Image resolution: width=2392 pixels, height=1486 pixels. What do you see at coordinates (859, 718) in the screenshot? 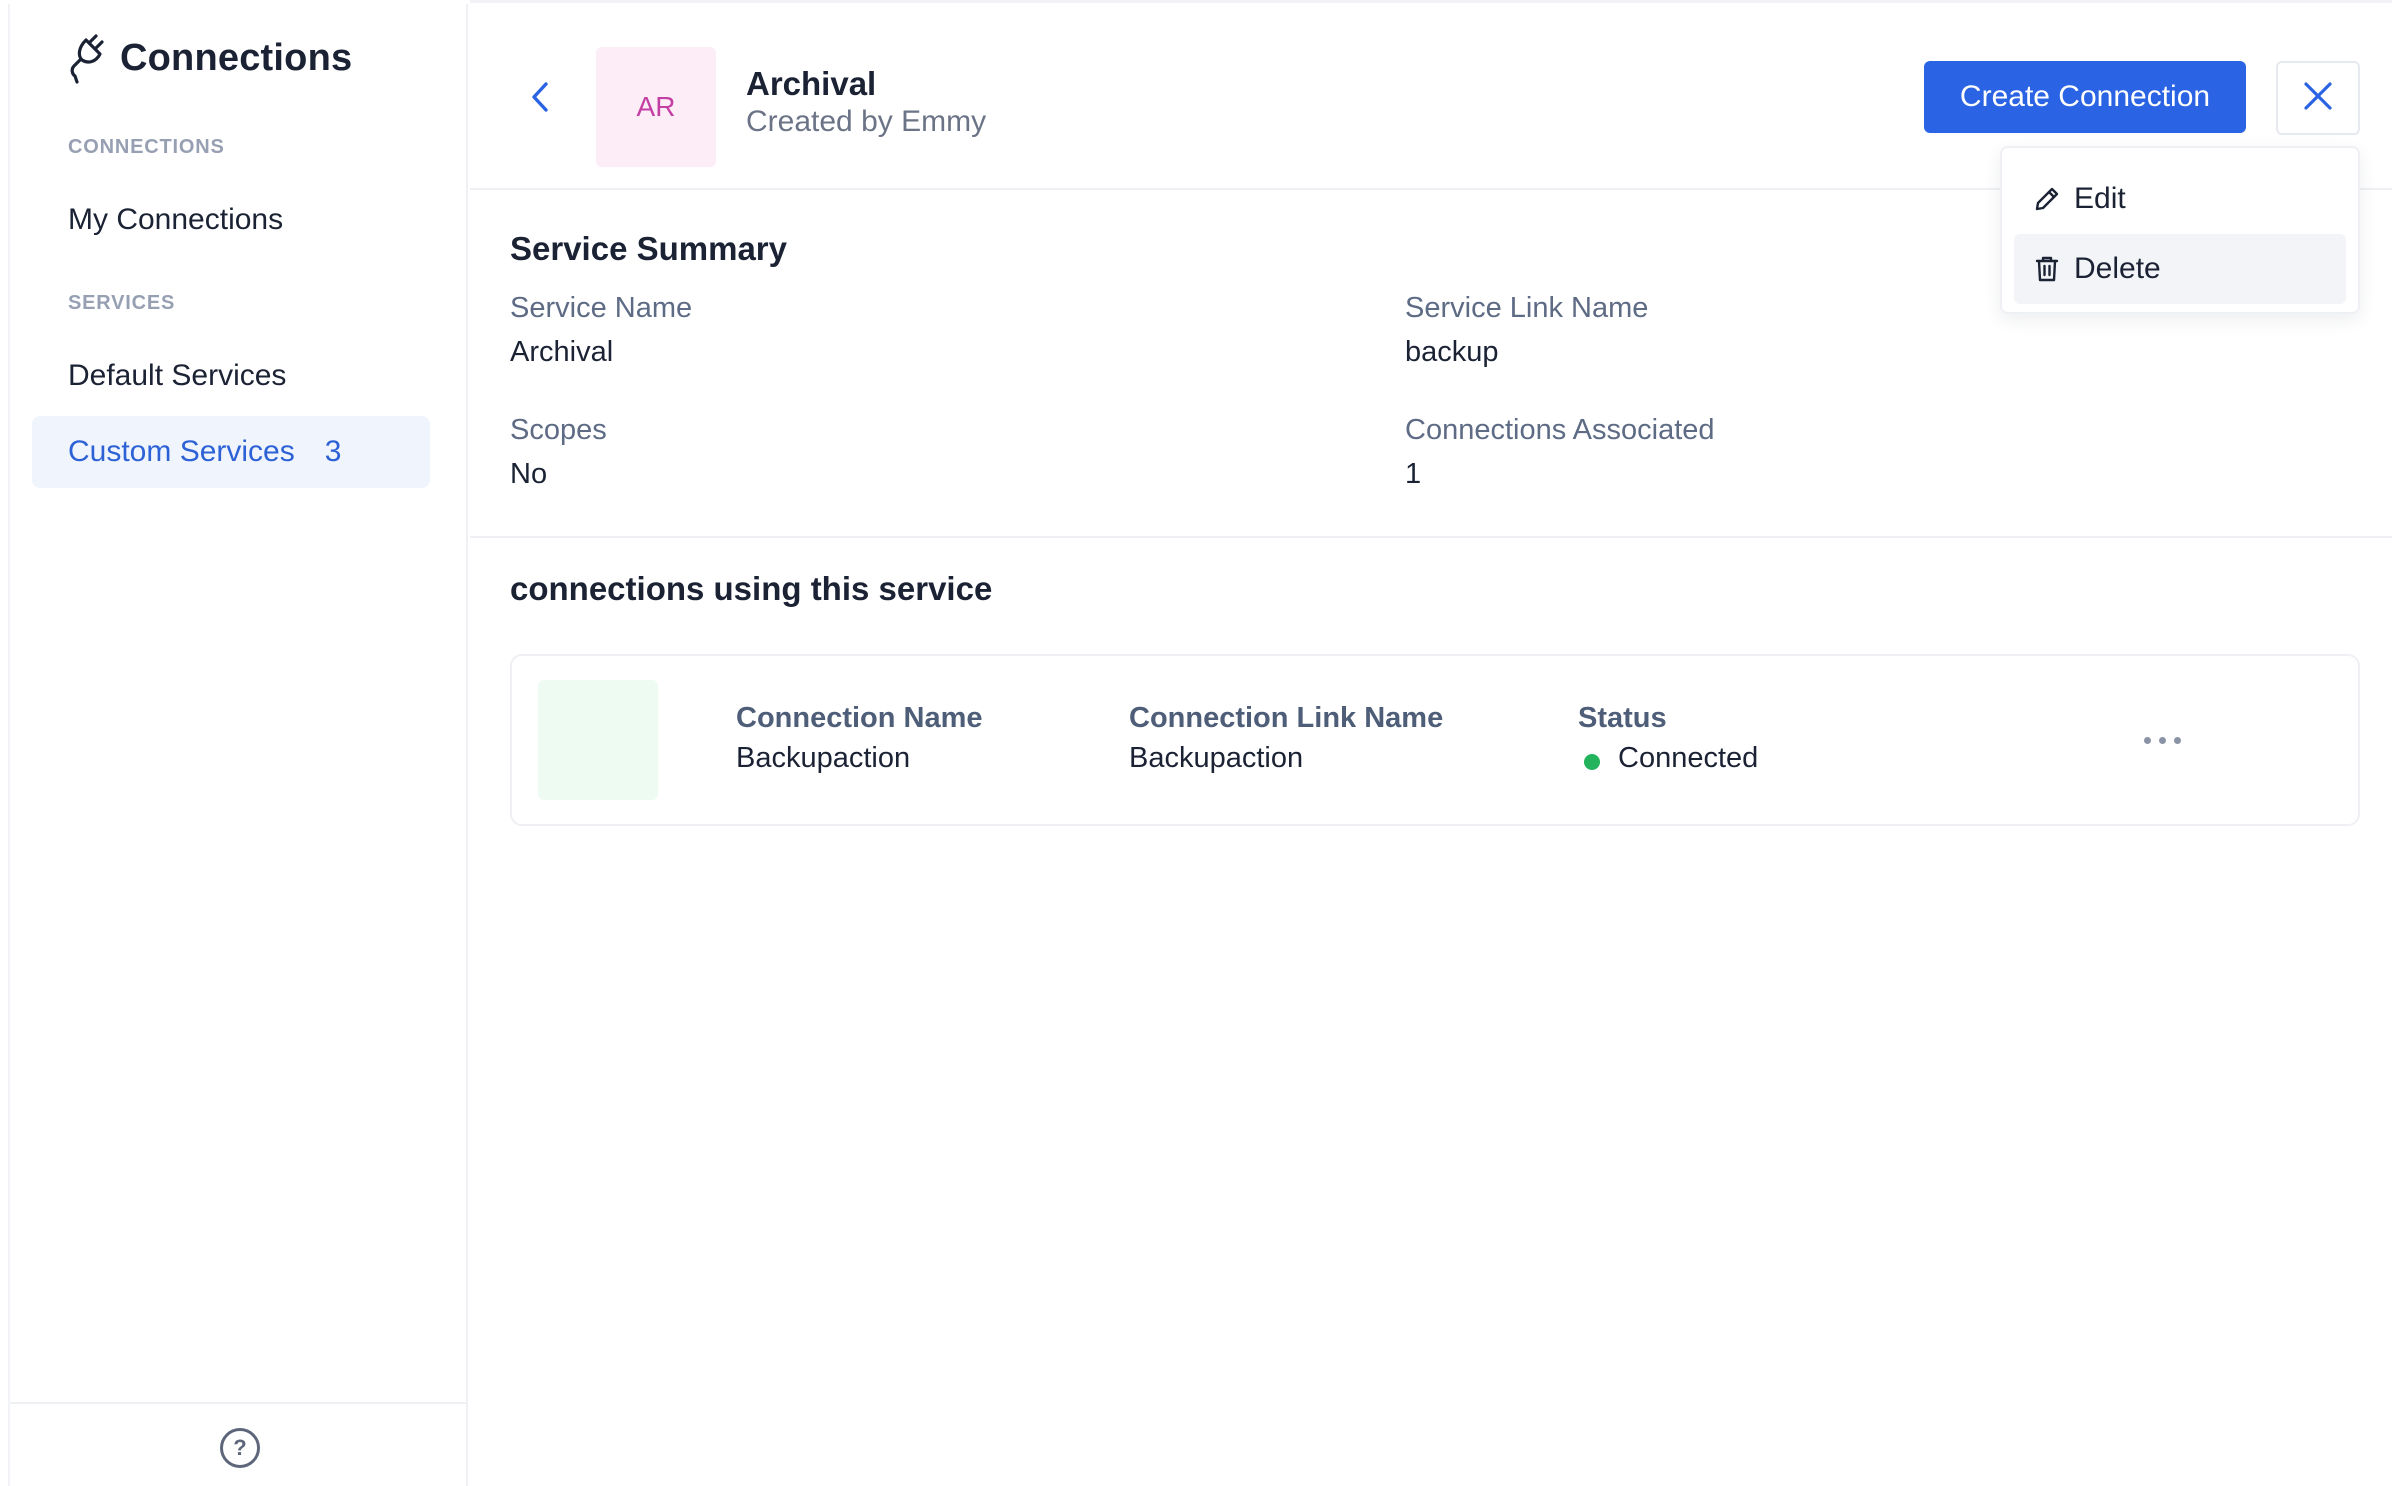
I see `column-label-connection-name: Connection Name` at bounding box center [859, 718].